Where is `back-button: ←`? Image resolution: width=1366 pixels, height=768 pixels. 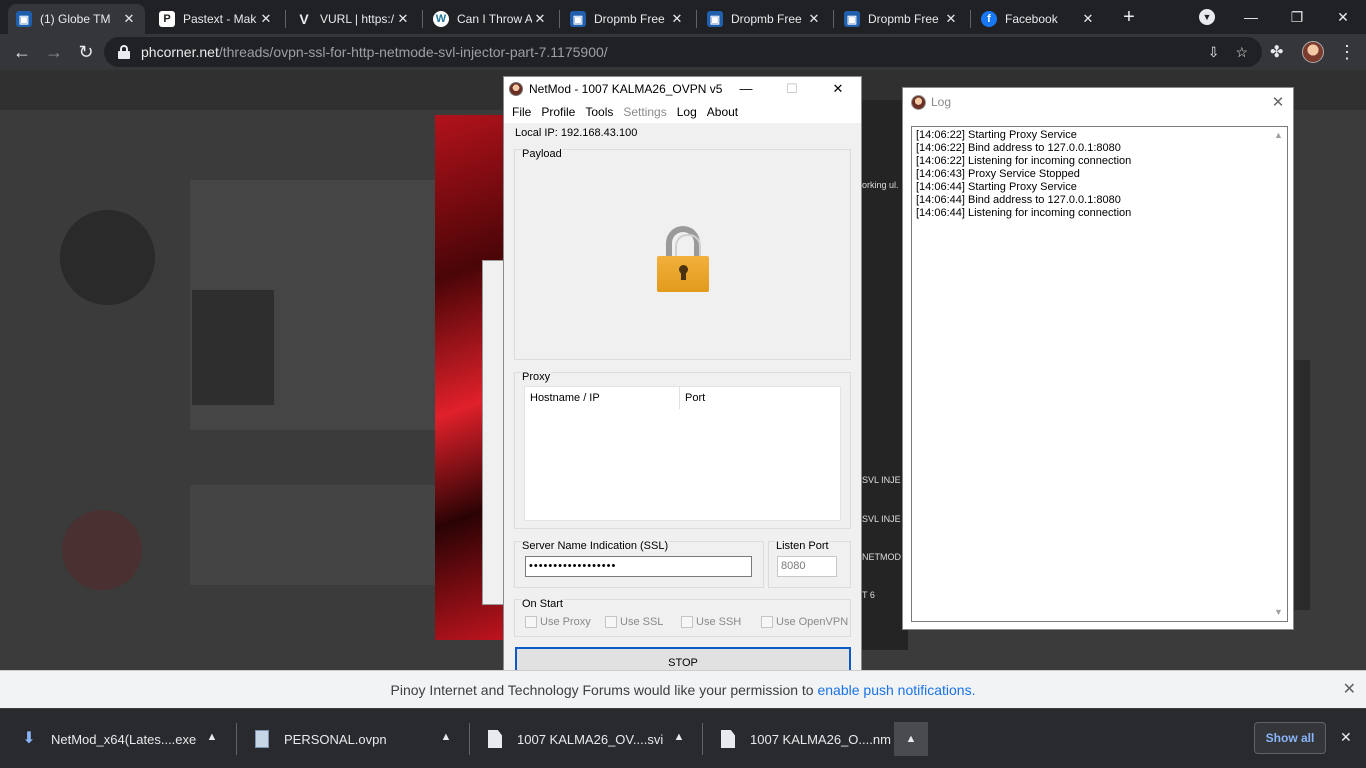
back-button: ← is located at coordinates (22, 52).